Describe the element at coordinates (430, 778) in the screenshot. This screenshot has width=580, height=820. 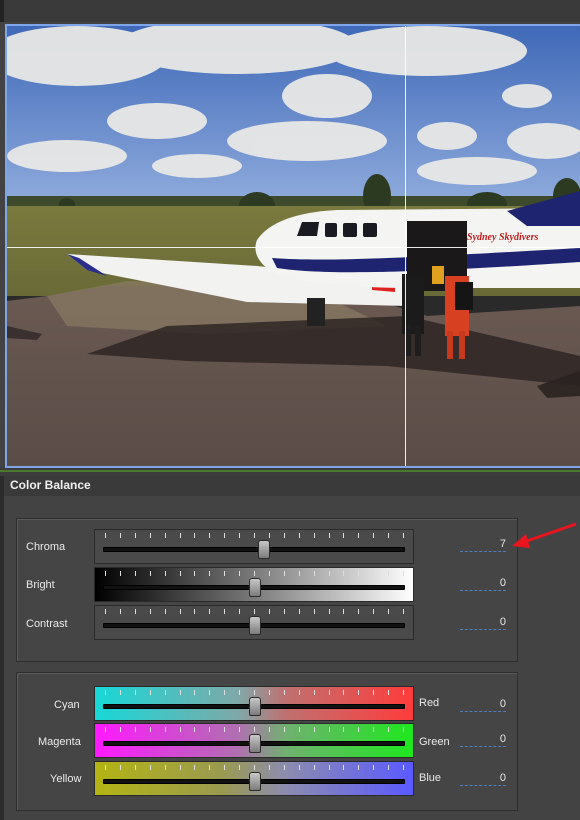
I see `blue-label: Blue` at that location.